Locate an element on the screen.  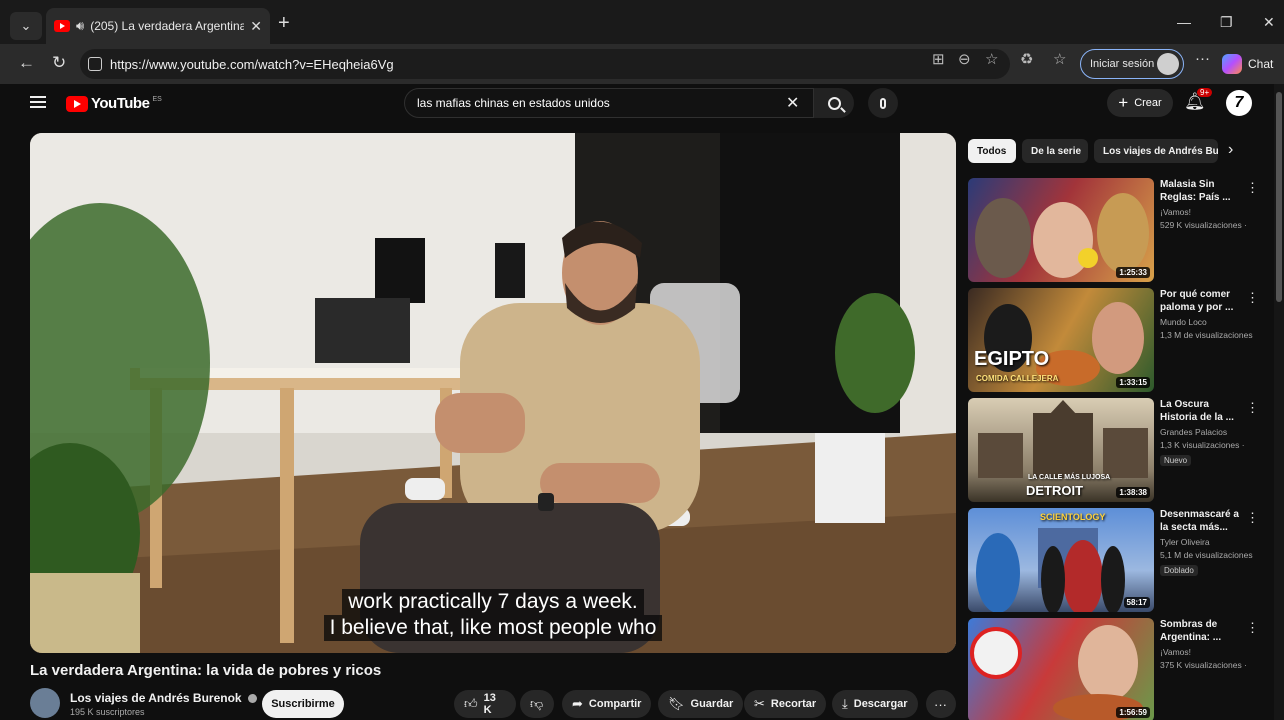
subscribe-button: Suscribirme is located at coordinates (303, 704).